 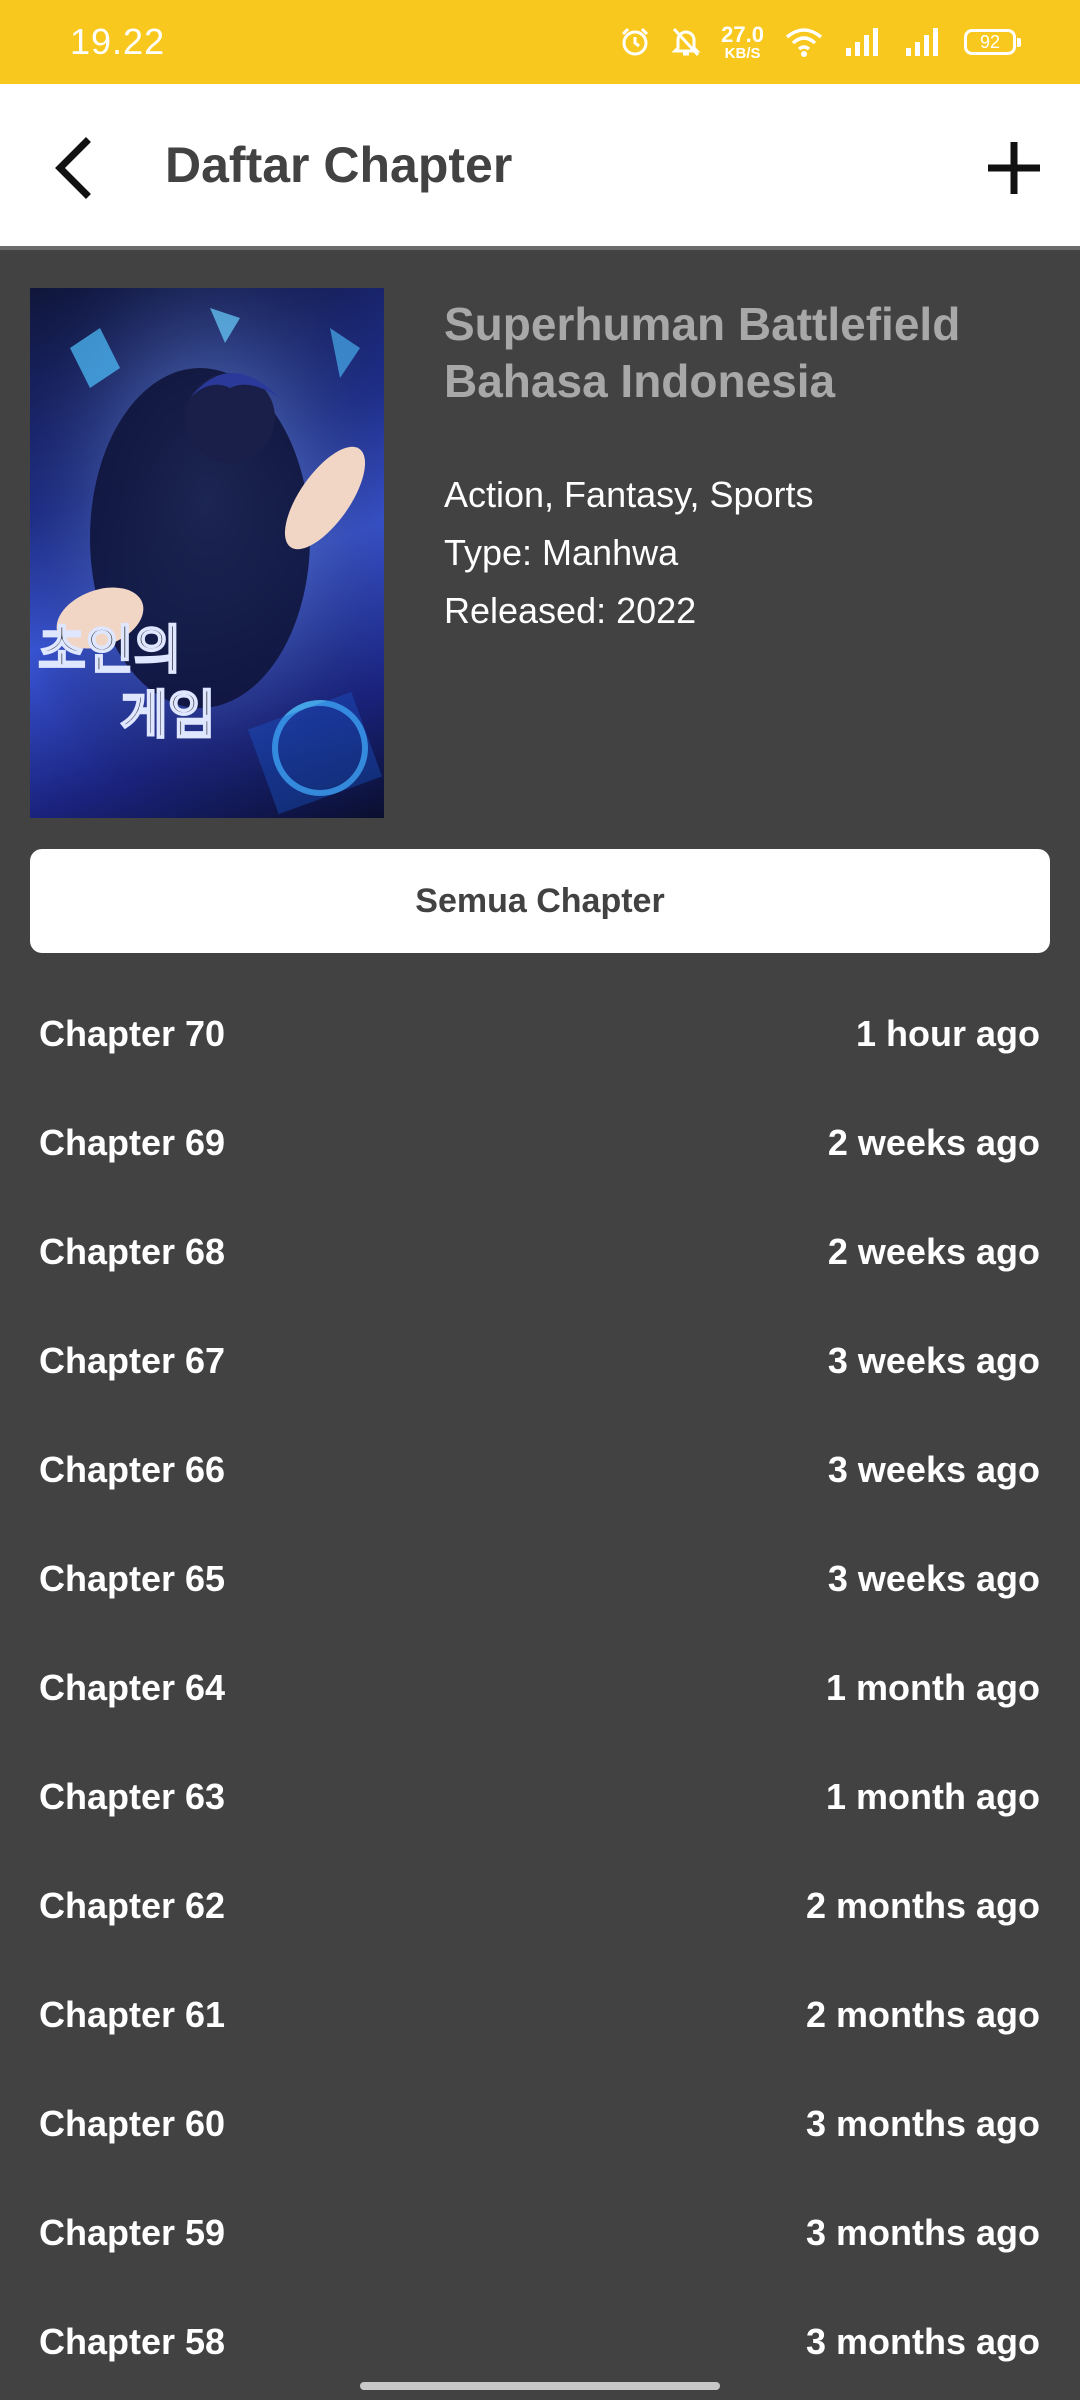 What do you see at coordinates (540, 2123) in the screenshot?
I see `chapter-row: Chapter 60 3 months ago` at bounding box center [540, 2123].